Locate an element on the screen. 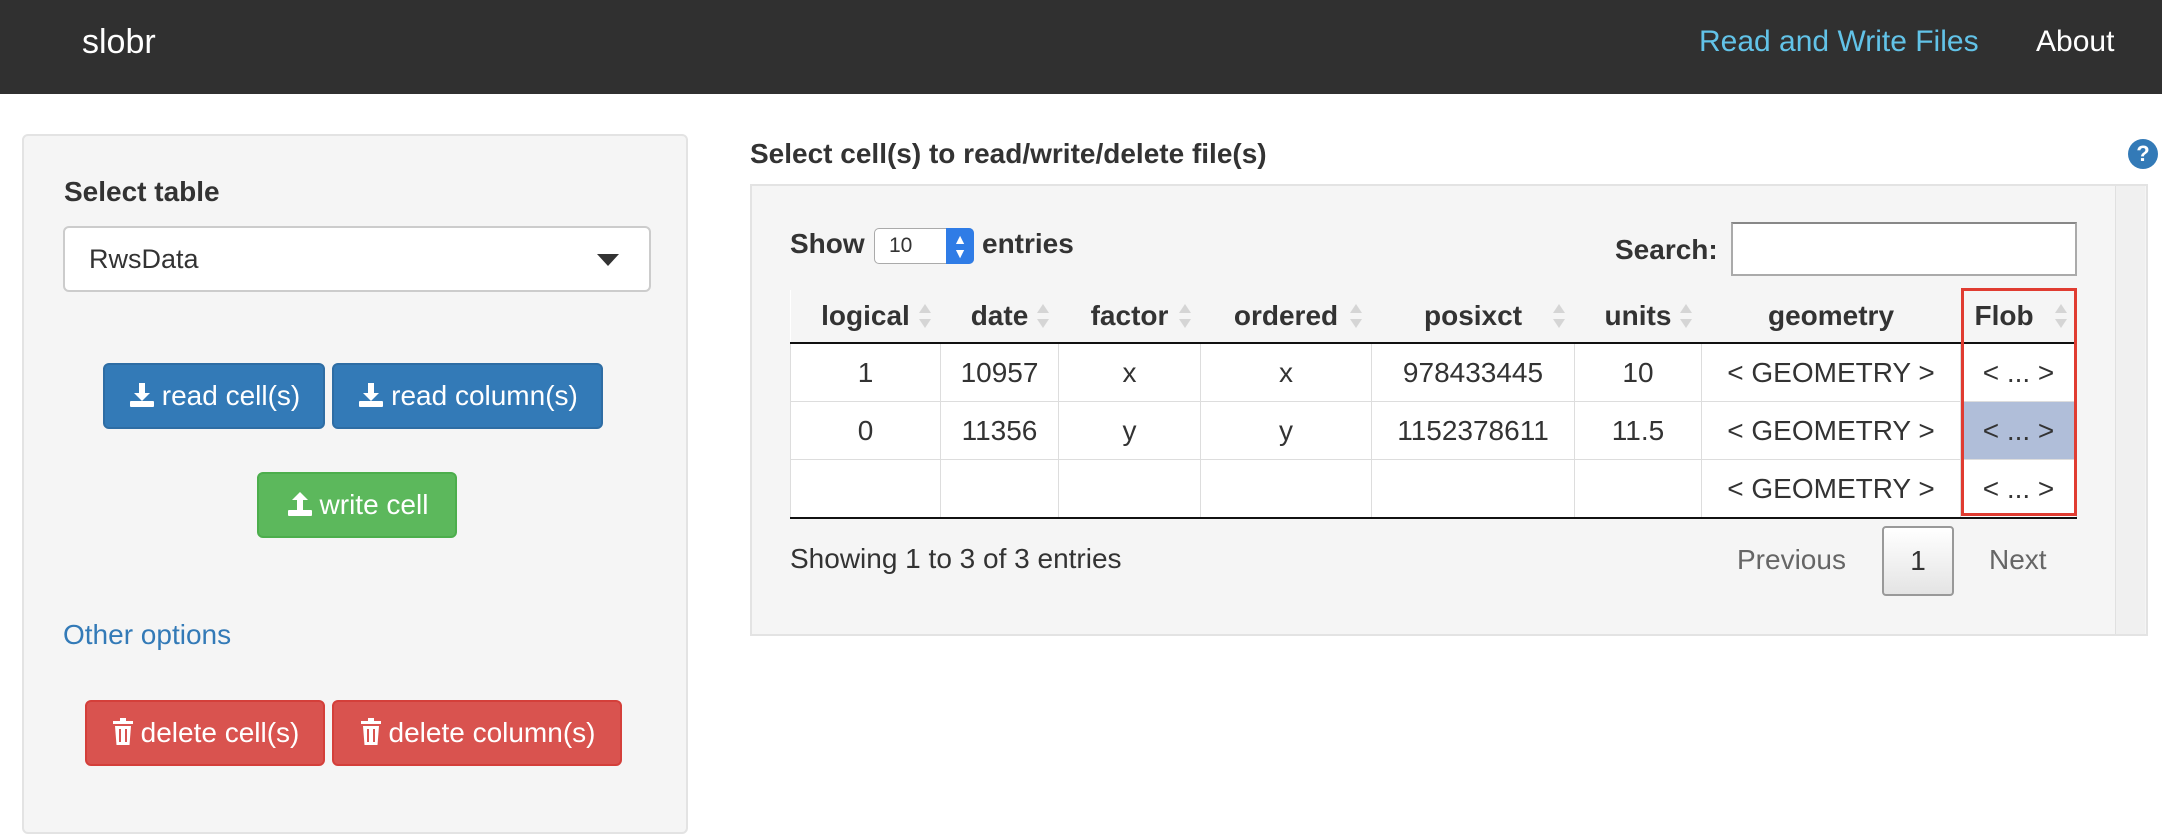 The image size is (2162, 834). pagination-previous: Previous is located at coordinates (1791, 560).